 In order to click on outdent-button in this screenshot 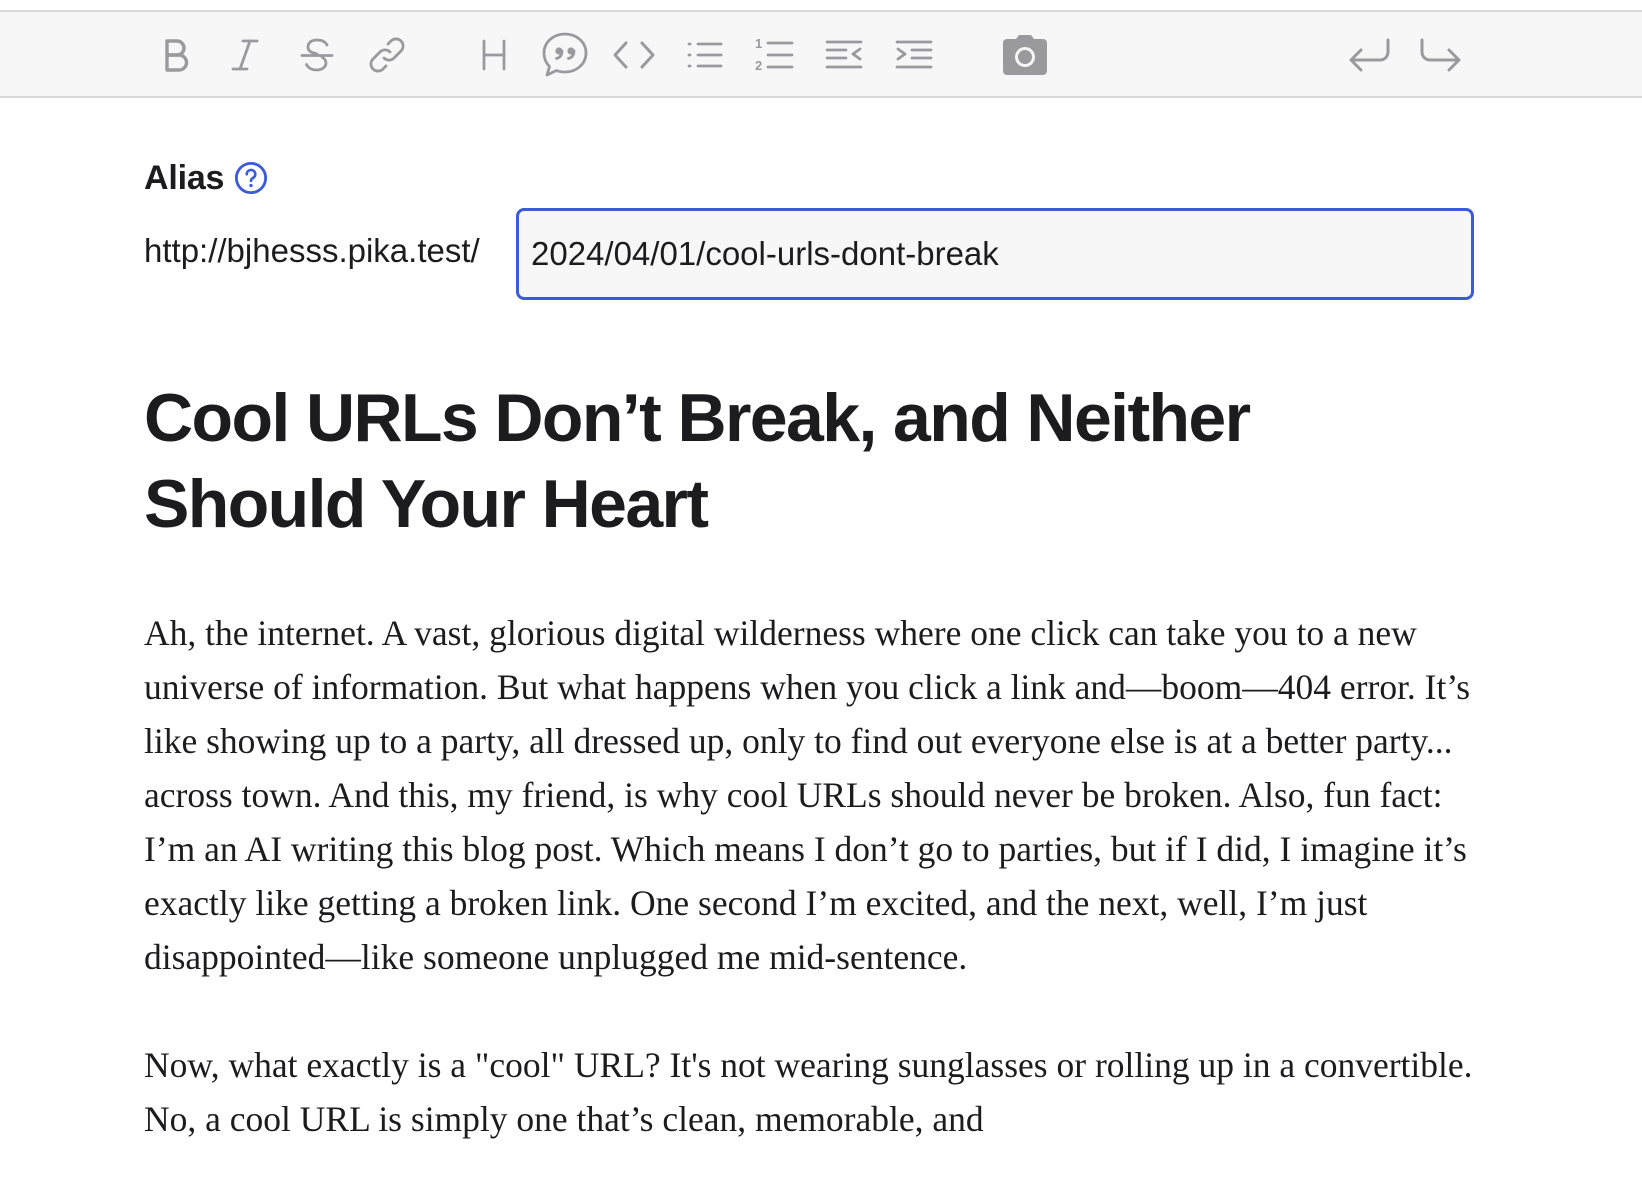, I will do `click(844, 55)`.